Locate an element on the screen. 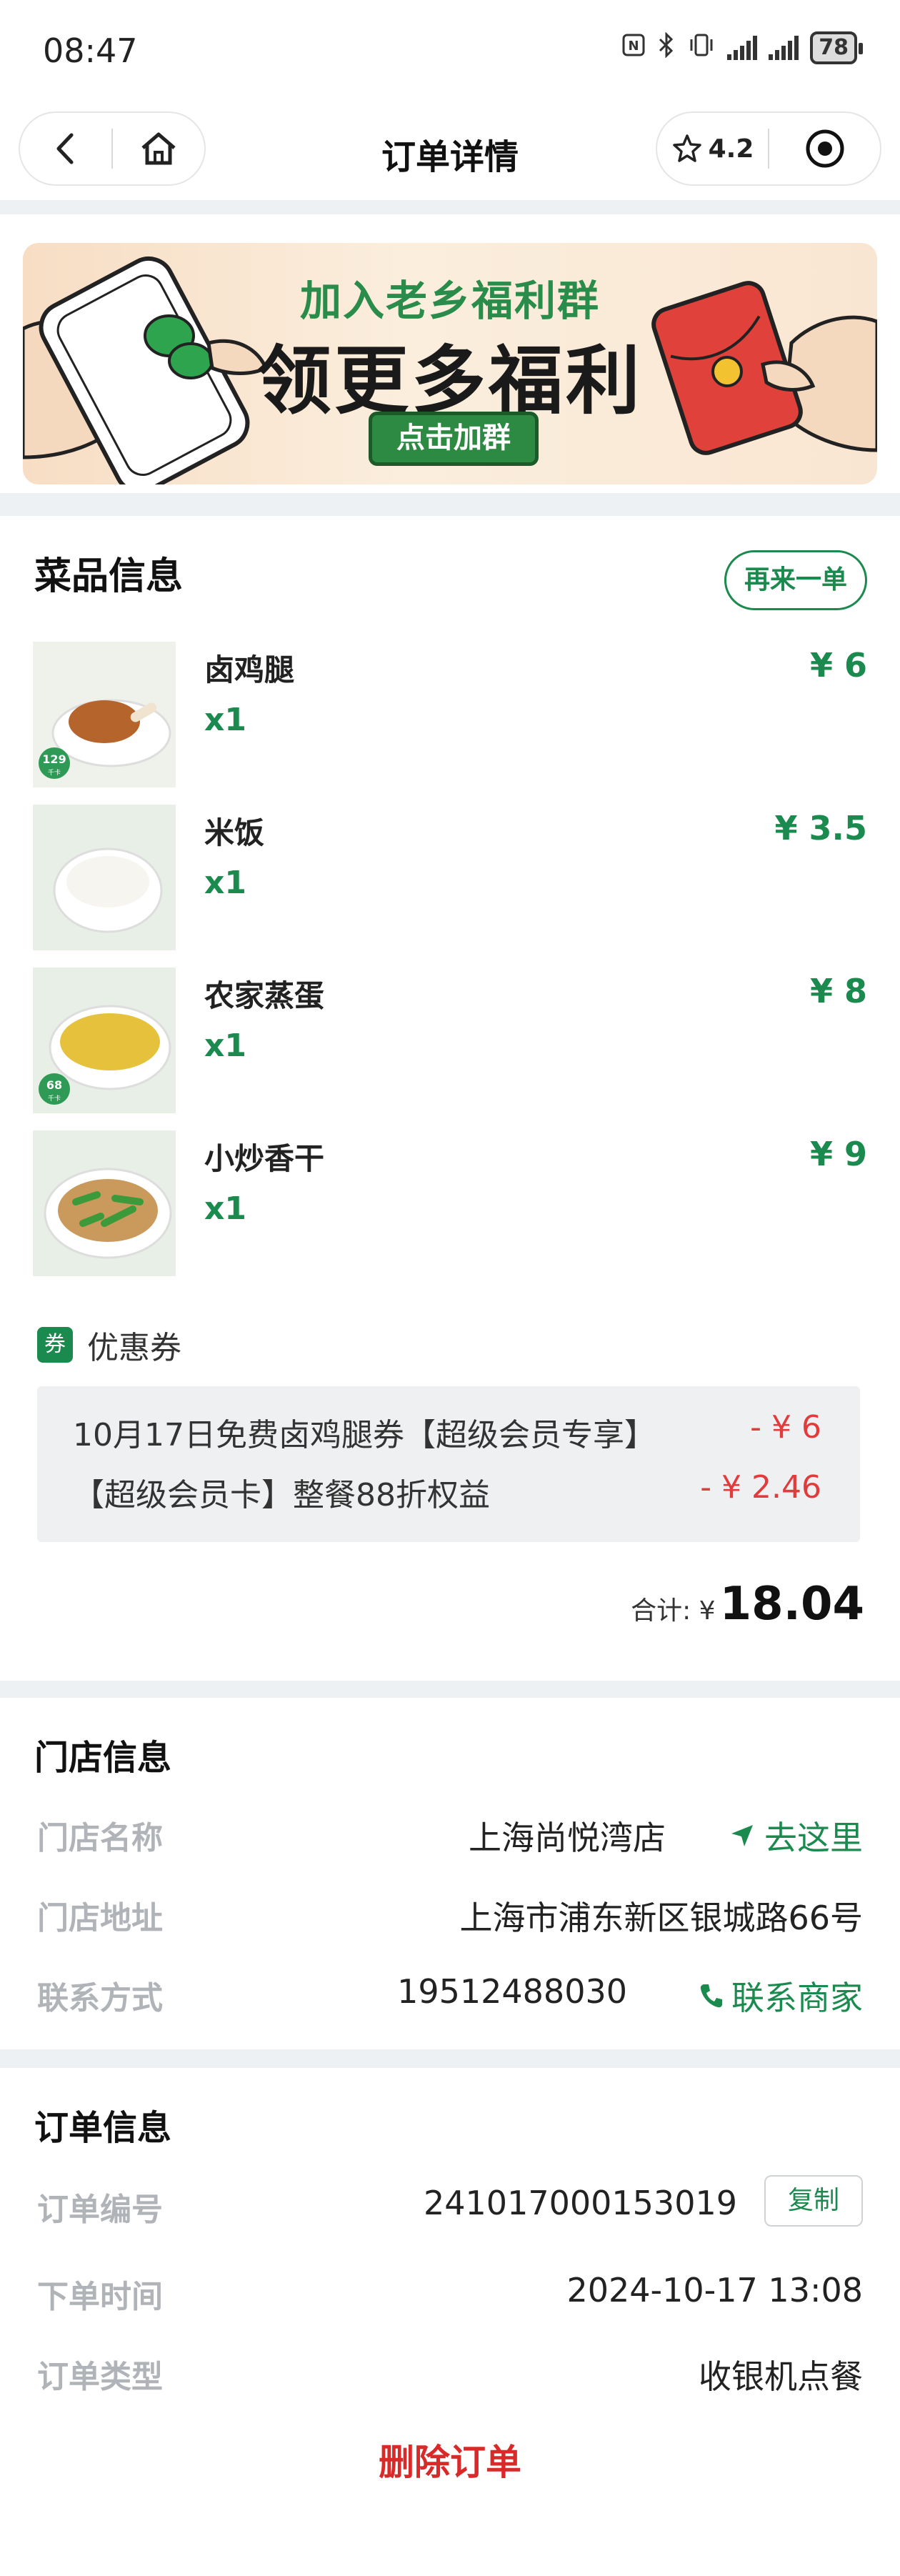 The height and width of the screenshot is (2576, 900). order-type-row: 订单类型 收银机点餐 is located at coordinates (450, 2376).